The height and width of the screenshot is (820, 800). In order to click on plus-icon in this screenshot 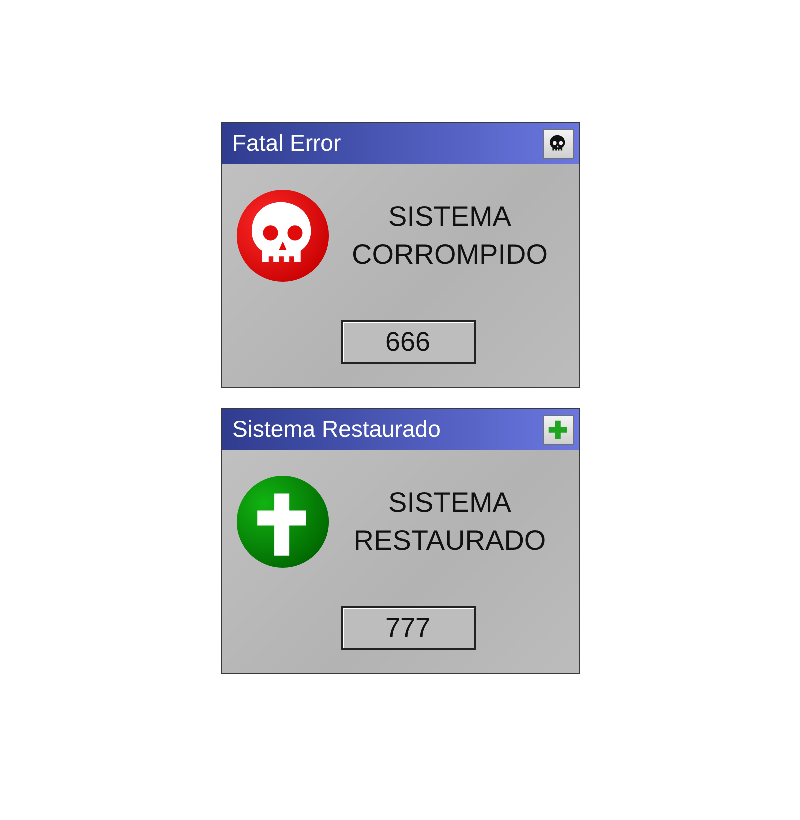, I will do `click(558, 429)`.